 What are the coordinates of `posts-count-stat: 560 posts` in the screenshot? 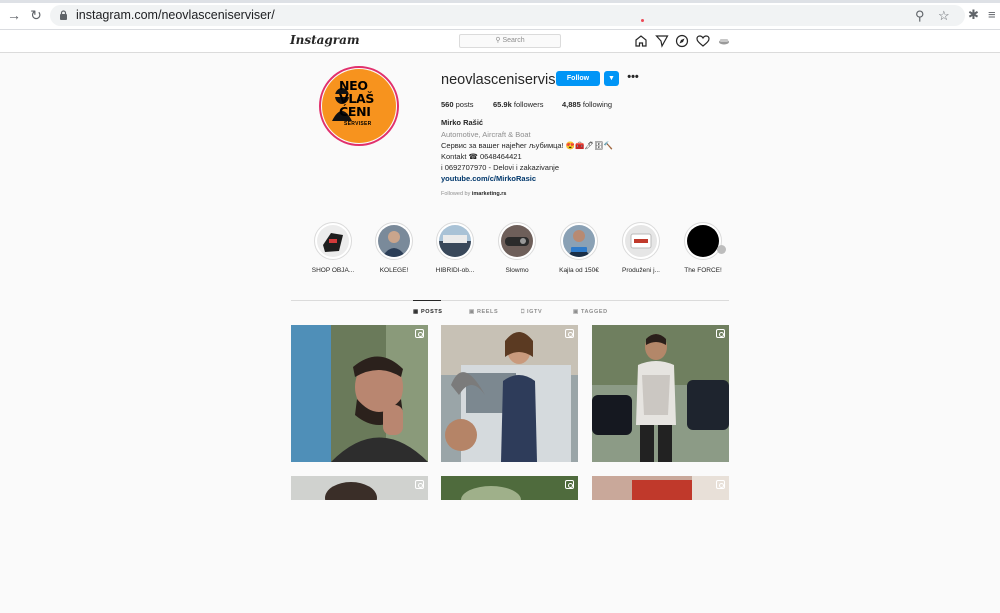 It's located at (457, 104).